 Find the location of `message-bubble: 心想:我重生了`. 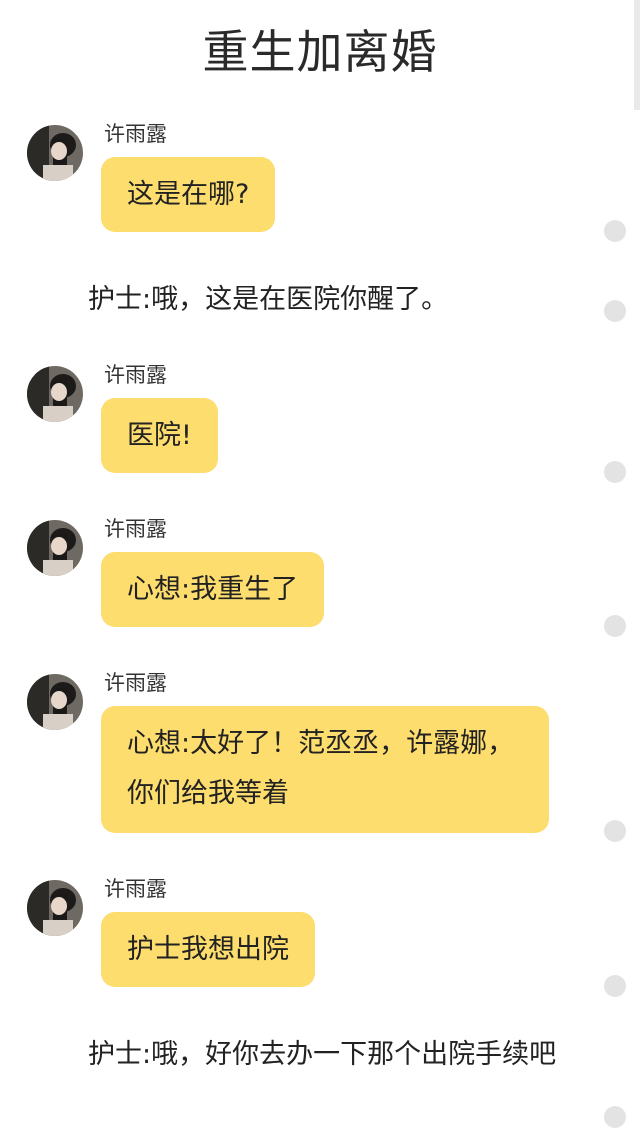

message-bubble: 心想:我重生了 is located at coordinates (213, 589).